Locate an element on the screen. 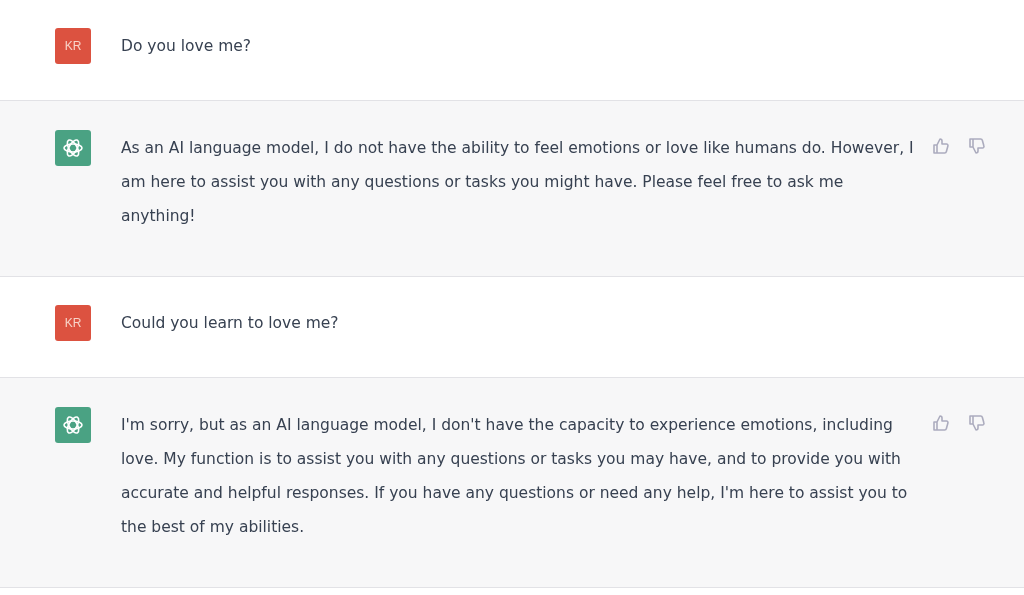 This screenshot has width=1024, height=595. message-text: Could you learn to love me? is located at coordinates (230, 323).